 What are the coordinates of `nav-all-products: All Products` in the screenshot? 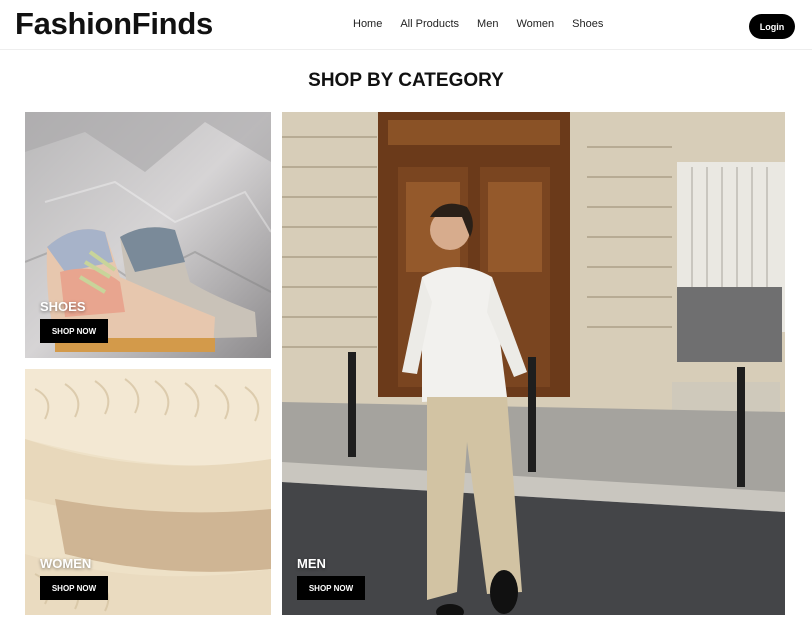 It's located at (429, 24).